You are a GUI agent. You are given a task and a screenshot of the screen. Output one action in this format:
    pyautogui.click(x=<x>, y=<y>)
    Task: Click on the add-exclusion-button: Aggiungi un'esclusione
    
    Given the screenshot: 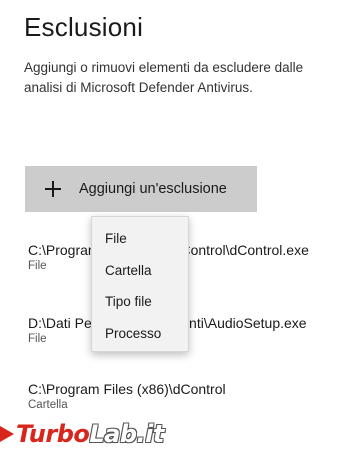 What is the action you would take?
    pyautogui.click(x=141, y=189)
    